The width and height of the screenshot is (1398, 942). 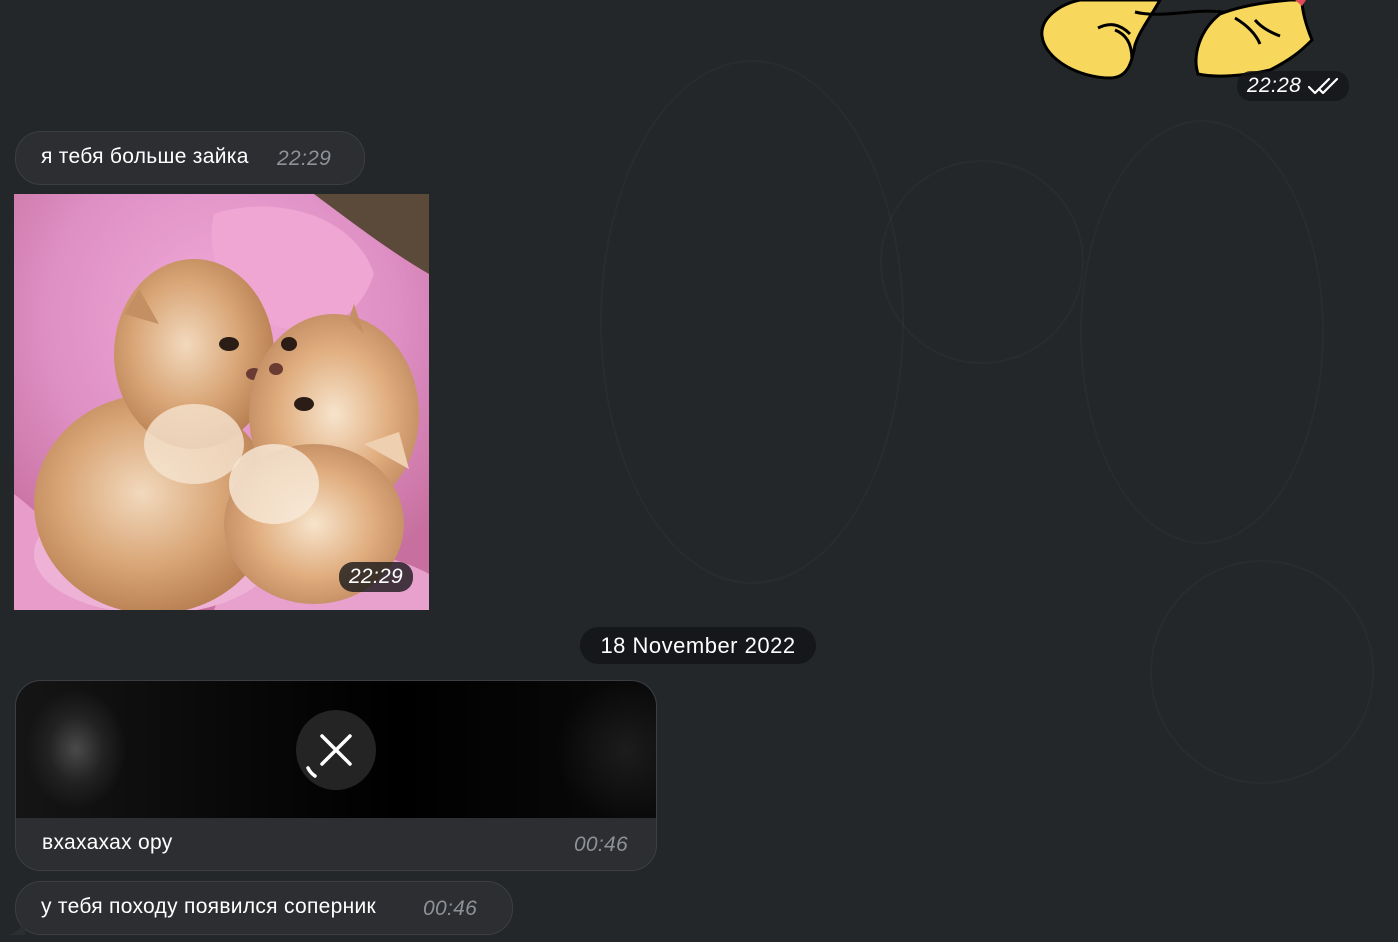 I want to click on kittens-photo, so click(x=221, y=402).